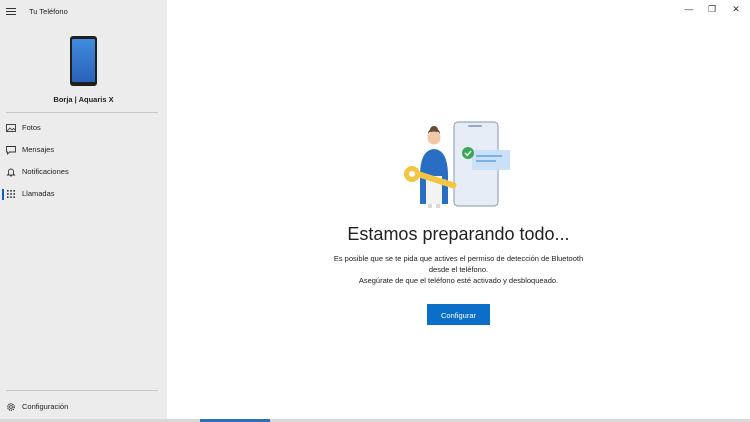  I want to click on gear-icon, so click(11, 407).